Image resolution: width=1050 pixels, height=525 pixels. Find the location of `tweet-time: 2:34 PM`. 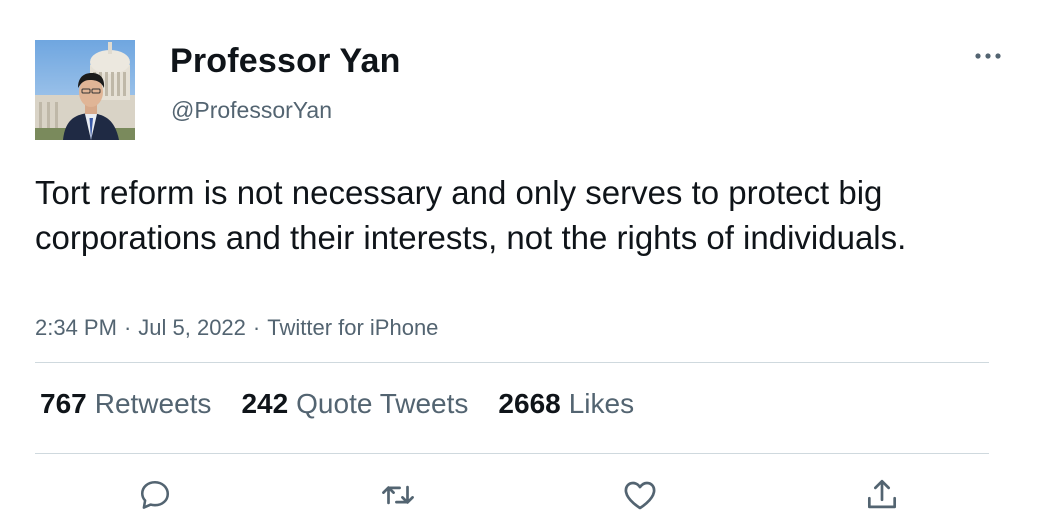

tweet-time: 2:34 PM is located at coordinates (76, 327).